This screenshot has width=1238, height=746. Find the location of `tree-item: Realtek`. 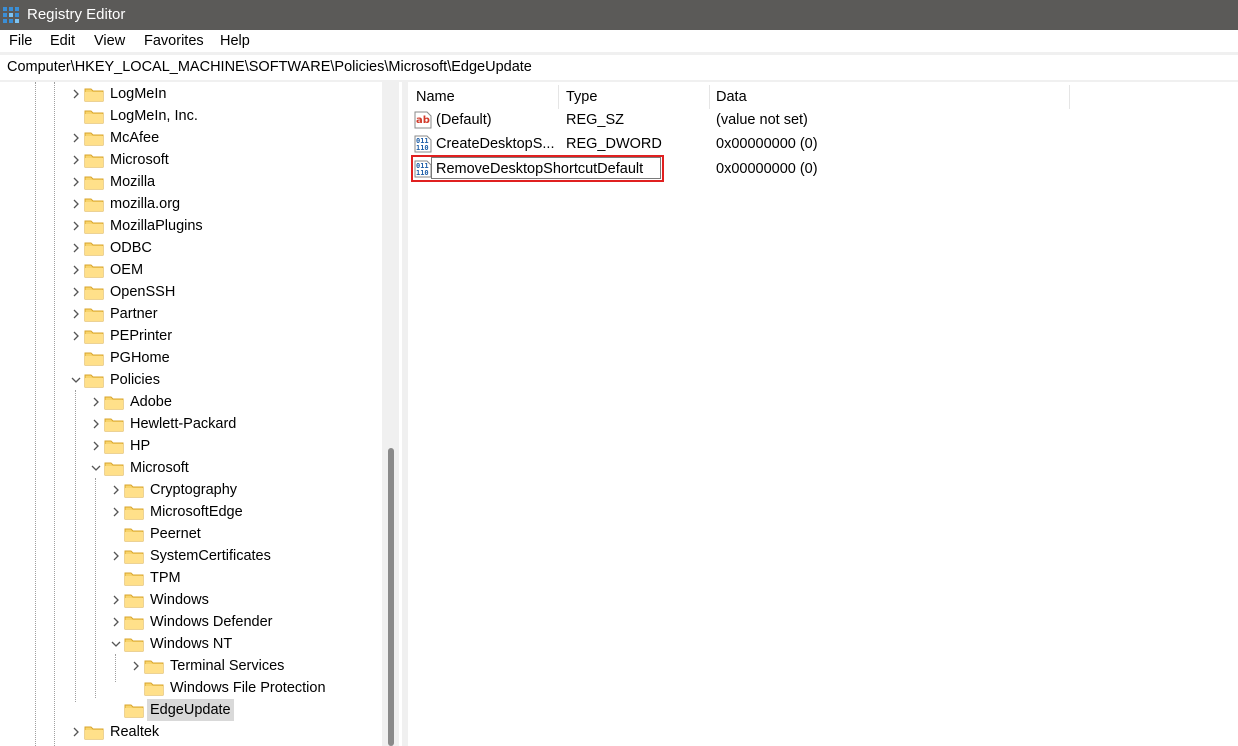

tree-item: Realtek is located at coordinates (191, 732).